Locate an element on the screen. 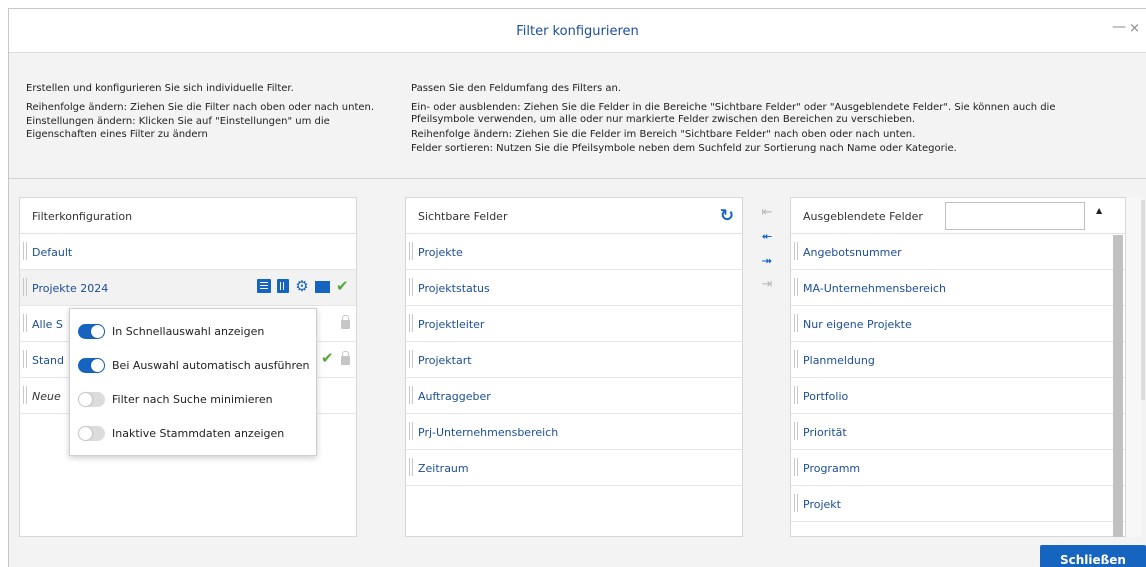  minimize-icon: — is located at coordinates (1119, 27).